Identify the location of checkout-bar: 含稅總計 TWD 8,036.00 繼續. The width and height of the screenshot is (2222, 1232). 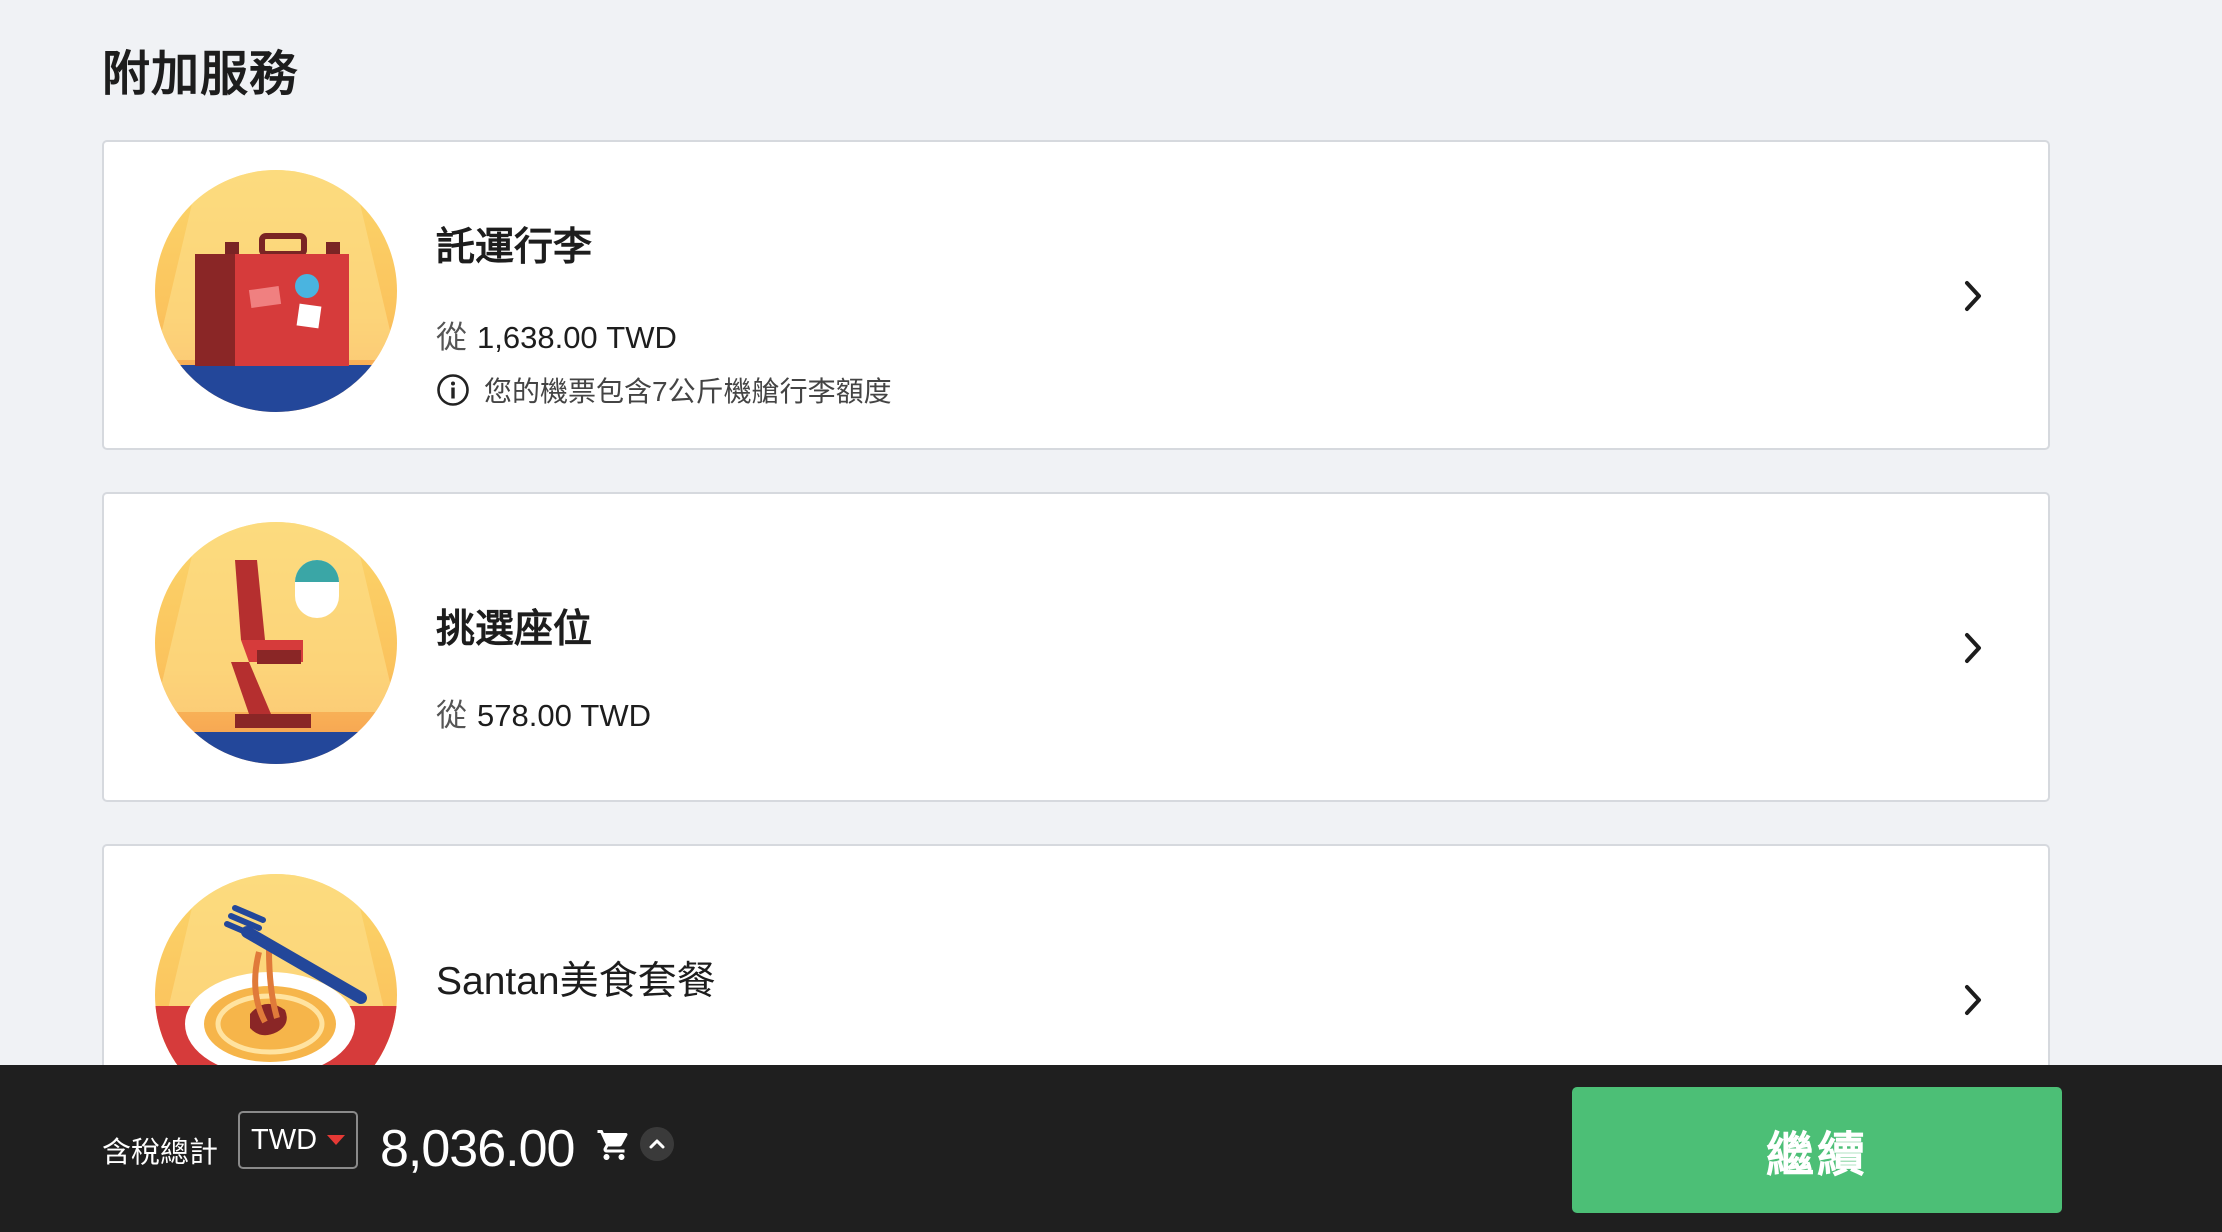
(1111, 1148).